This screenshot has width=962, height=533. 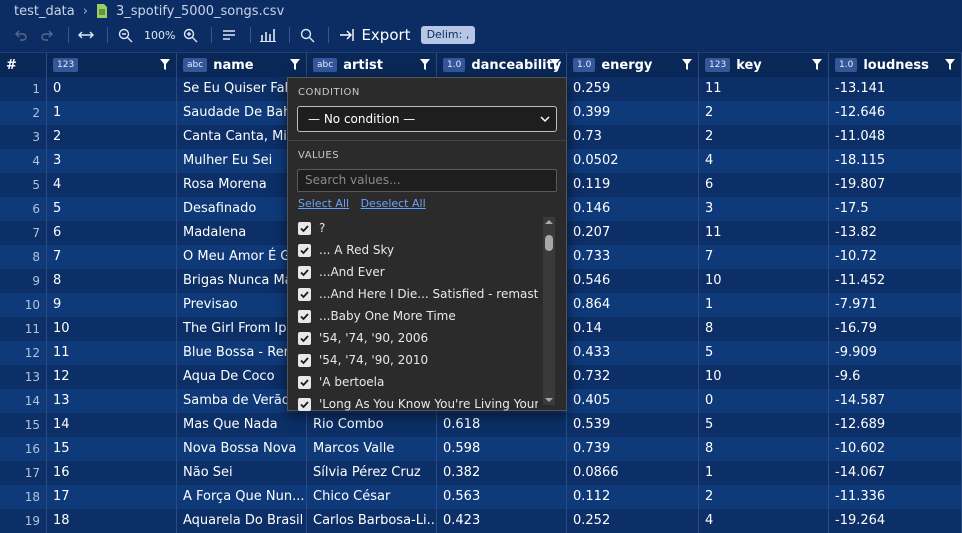 What do you see at coordinates (229, 35) in the screenshot?
I see `wrap-text-button` at bounding box center [229, 35].